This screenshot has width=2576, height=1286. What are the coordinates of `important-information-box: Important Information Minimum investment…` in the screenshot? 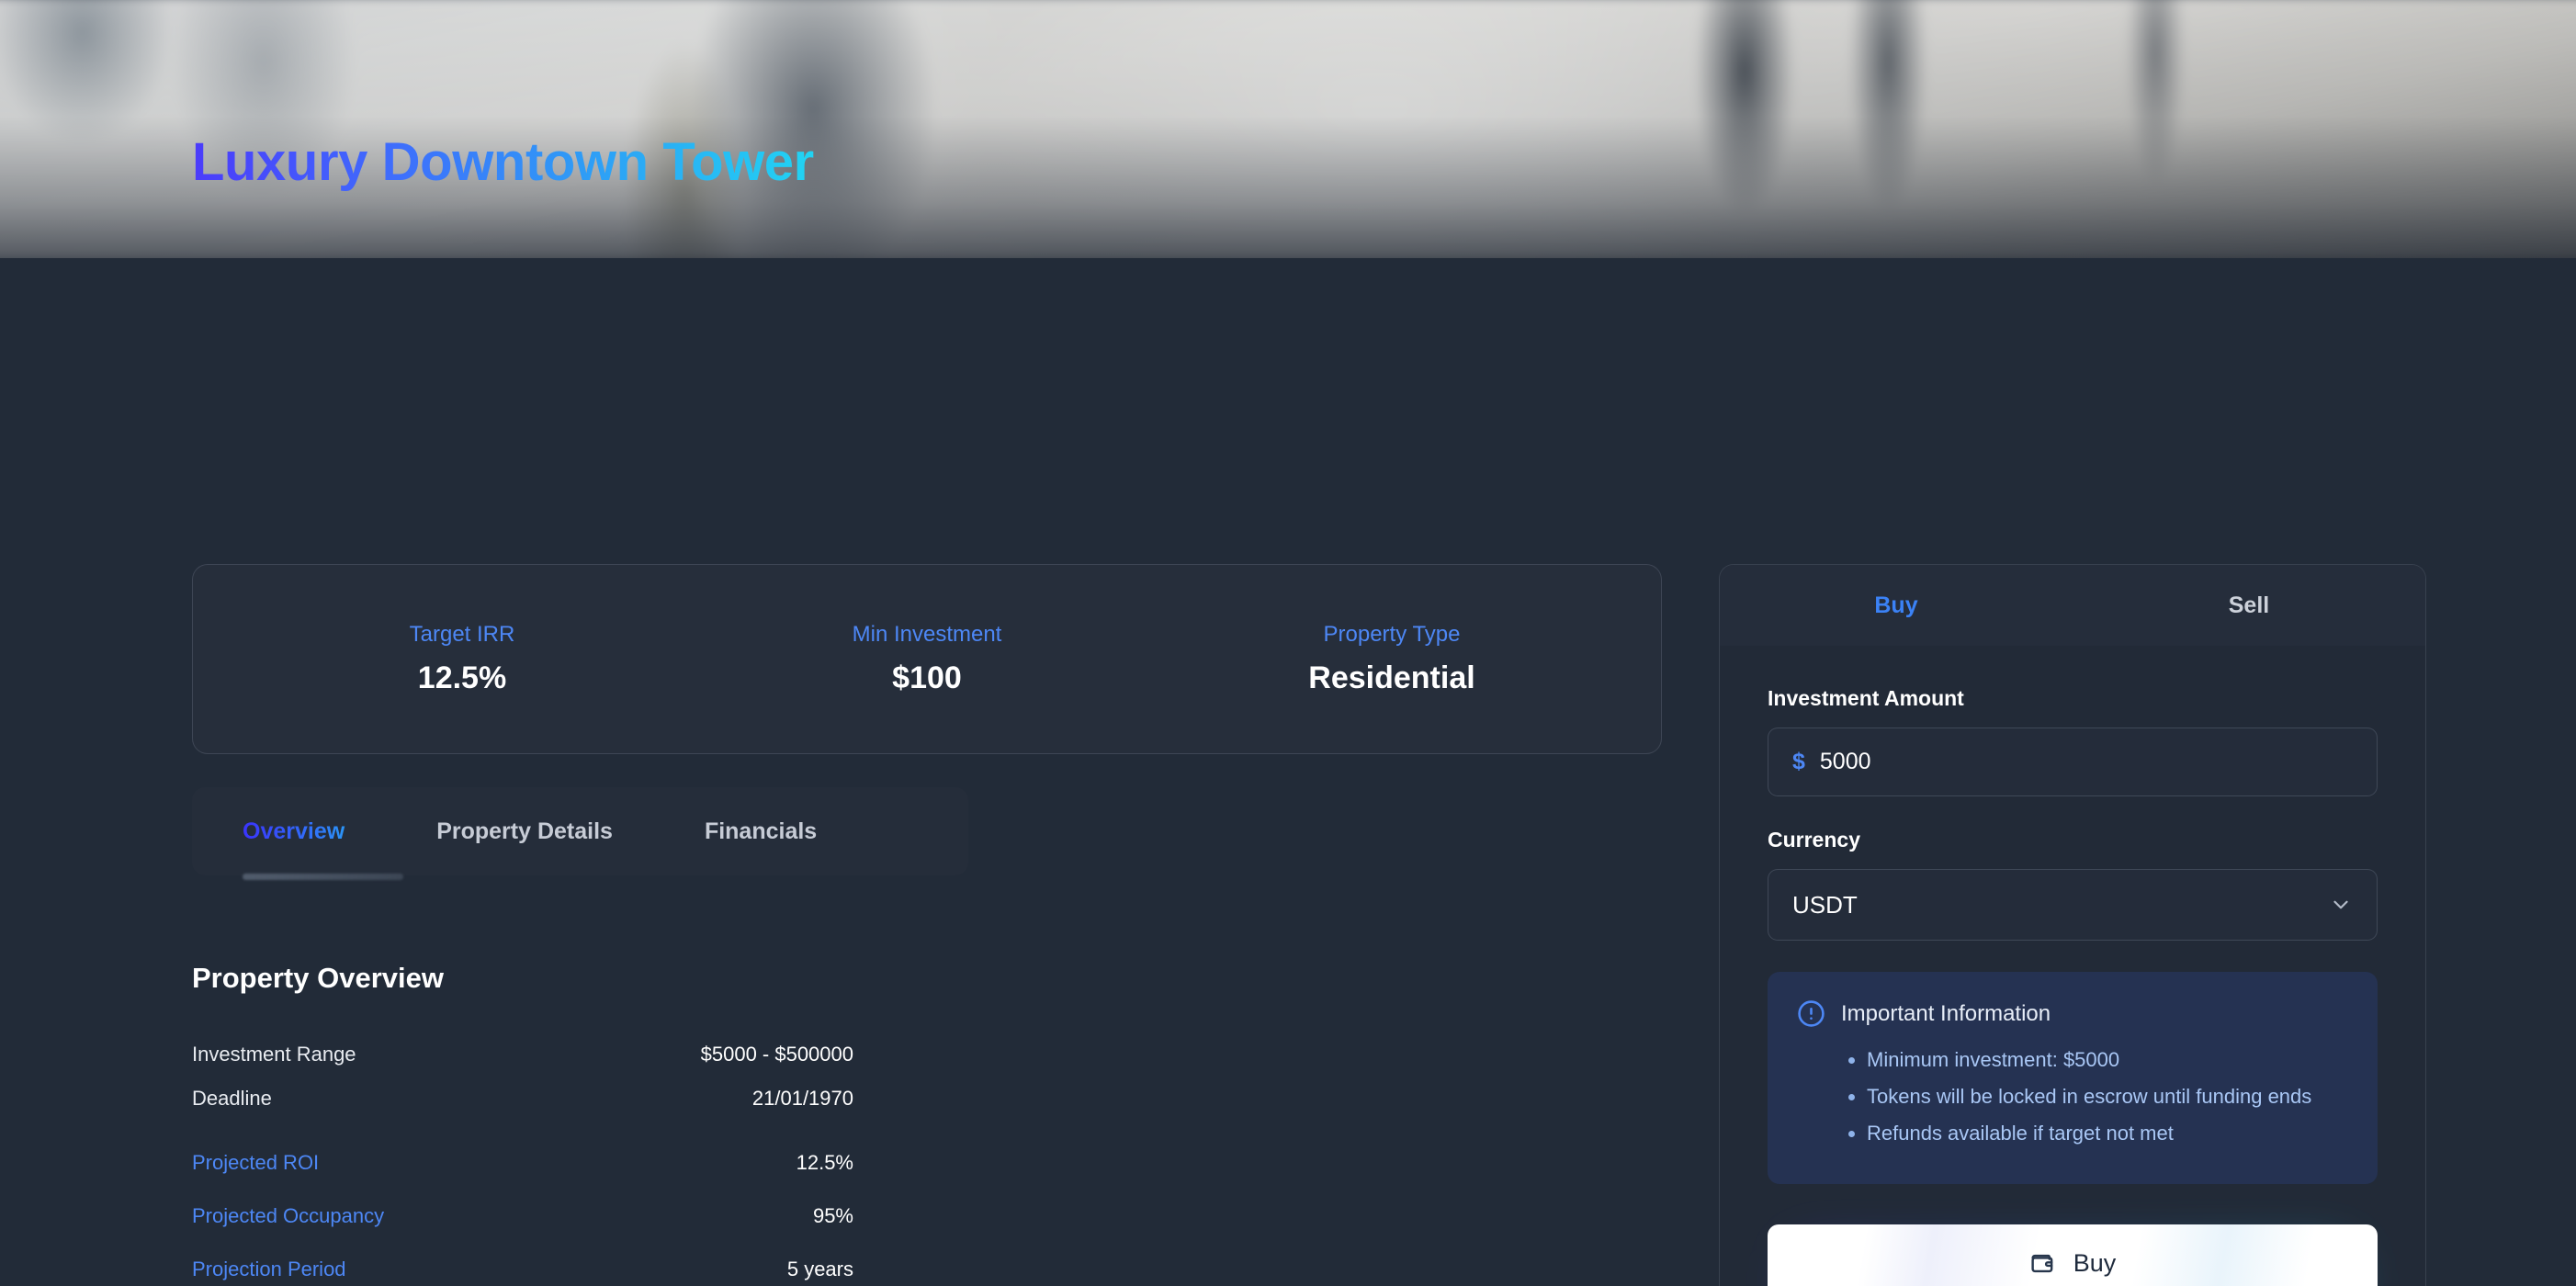 It's located at (2073, 1078).